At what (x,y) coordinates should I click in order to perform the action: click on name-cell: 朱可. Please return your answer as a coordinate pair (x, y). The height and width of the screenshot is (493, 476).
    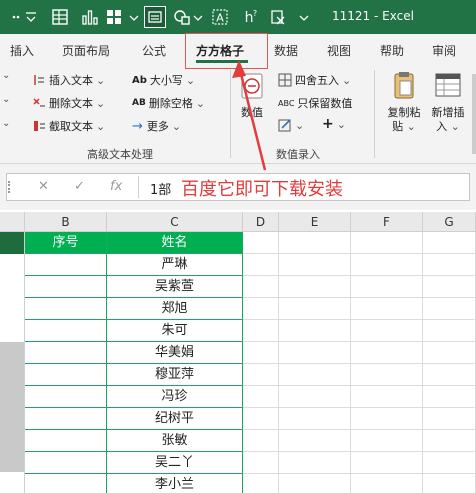
    Looking at the image, I should click on (175, 331).